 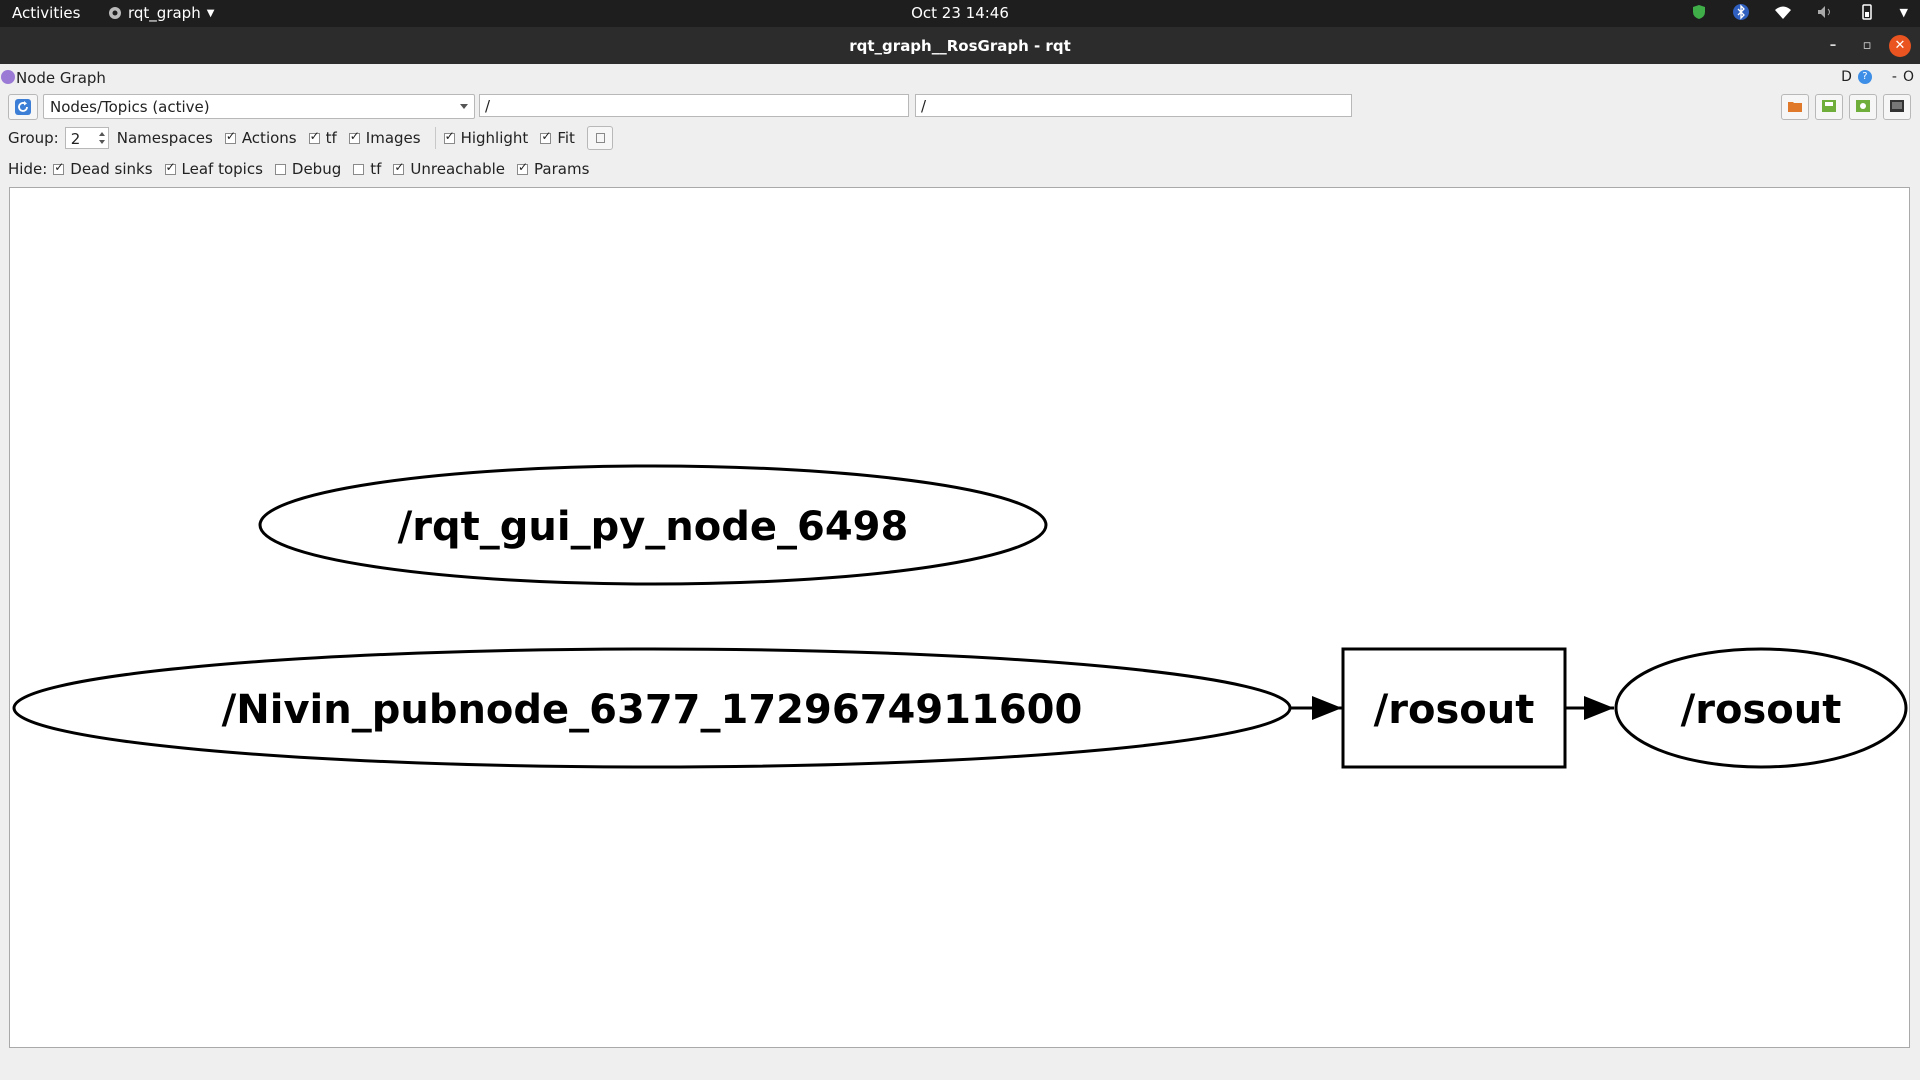 I want to click on graph-toolbar: Nodes/Topics (active), so click(x=960, y=107).